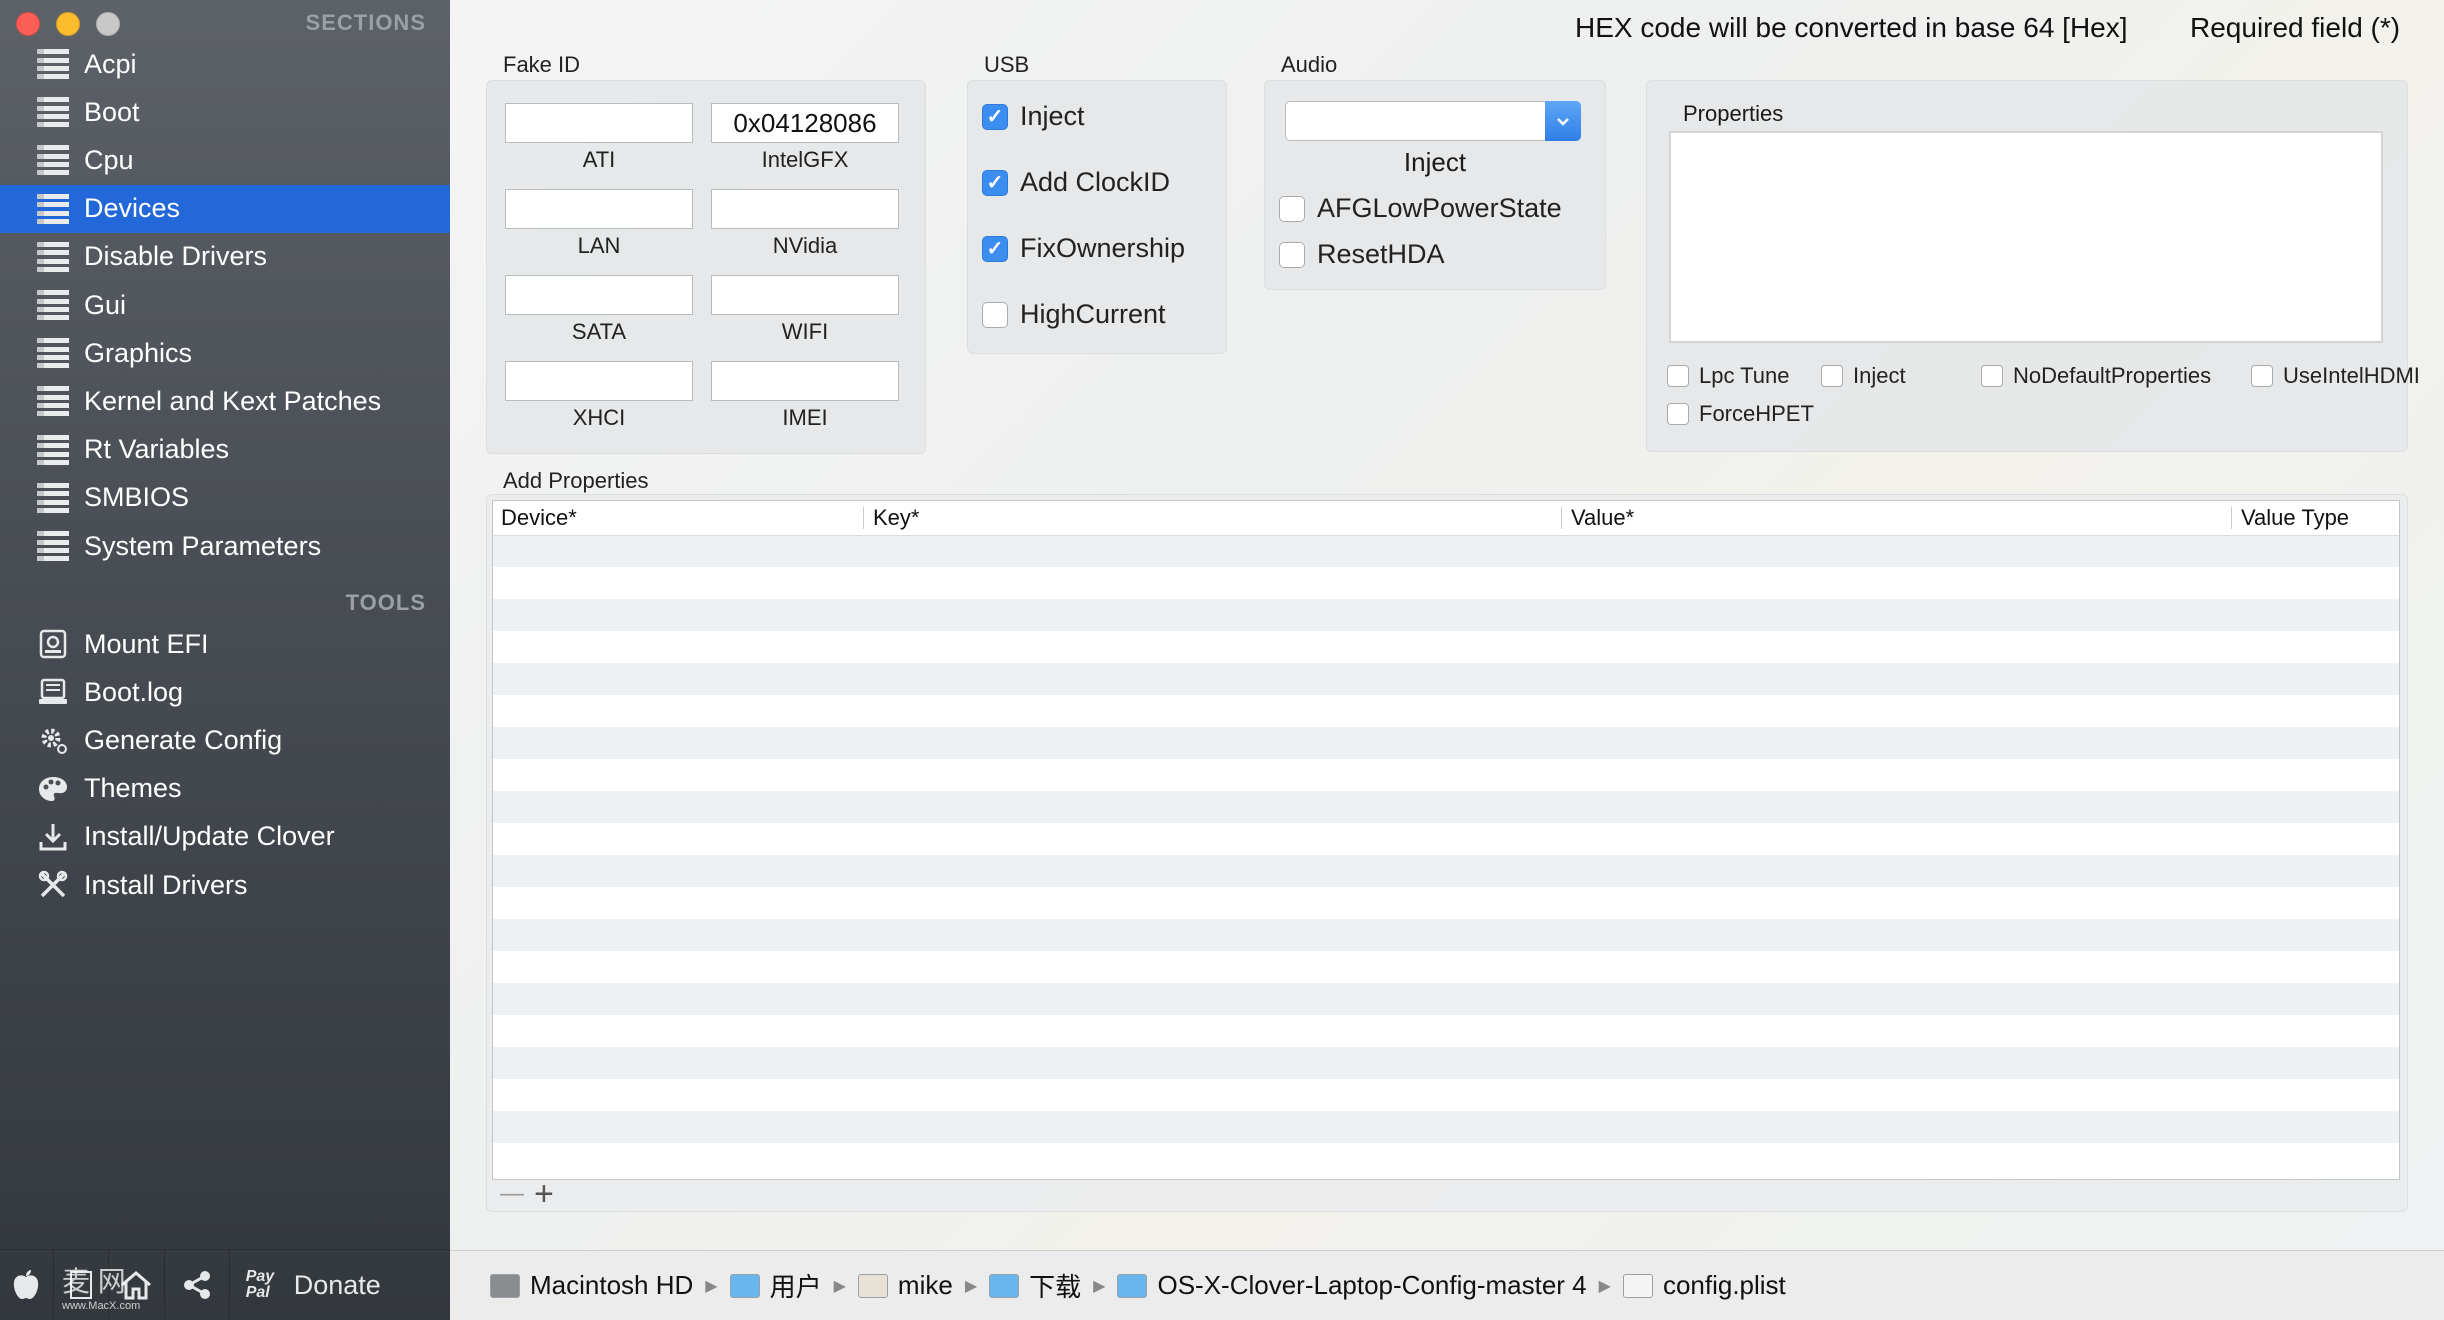 This screenshot has width=2444, height=1320. Describe the element at coordinates (225, 450) in the screenshot. I see `sidebar-item-rt-variables: Rt Variables` at that location.